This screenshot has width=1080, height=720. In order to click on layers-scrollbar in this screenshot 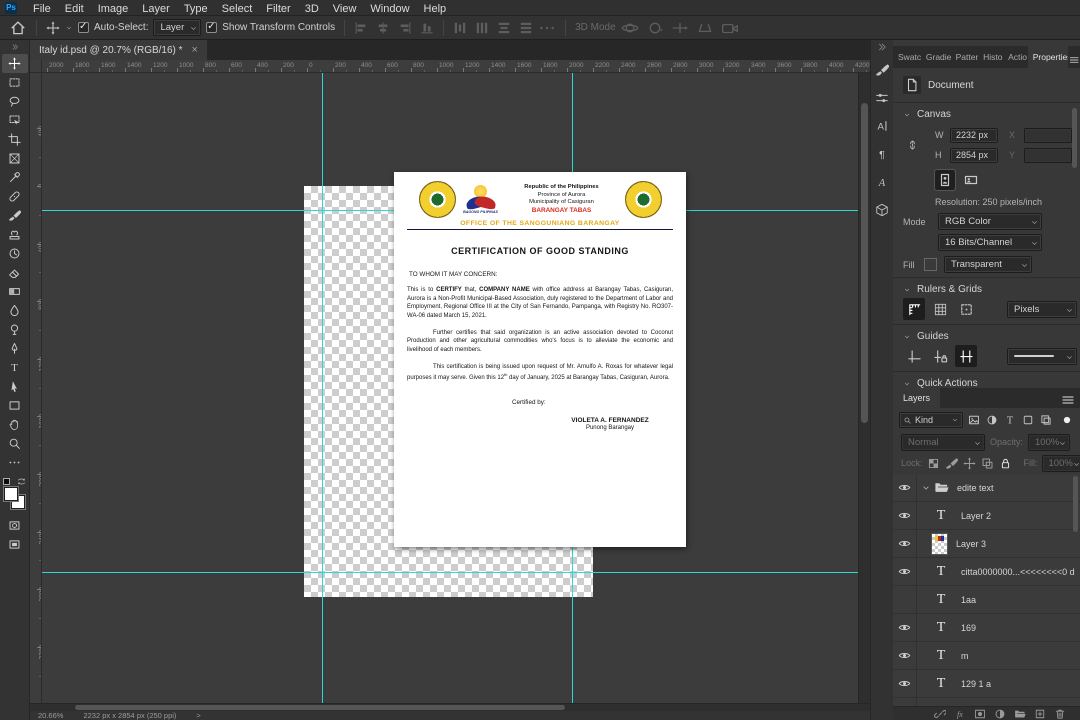, I will do `click(1076, 590)`.